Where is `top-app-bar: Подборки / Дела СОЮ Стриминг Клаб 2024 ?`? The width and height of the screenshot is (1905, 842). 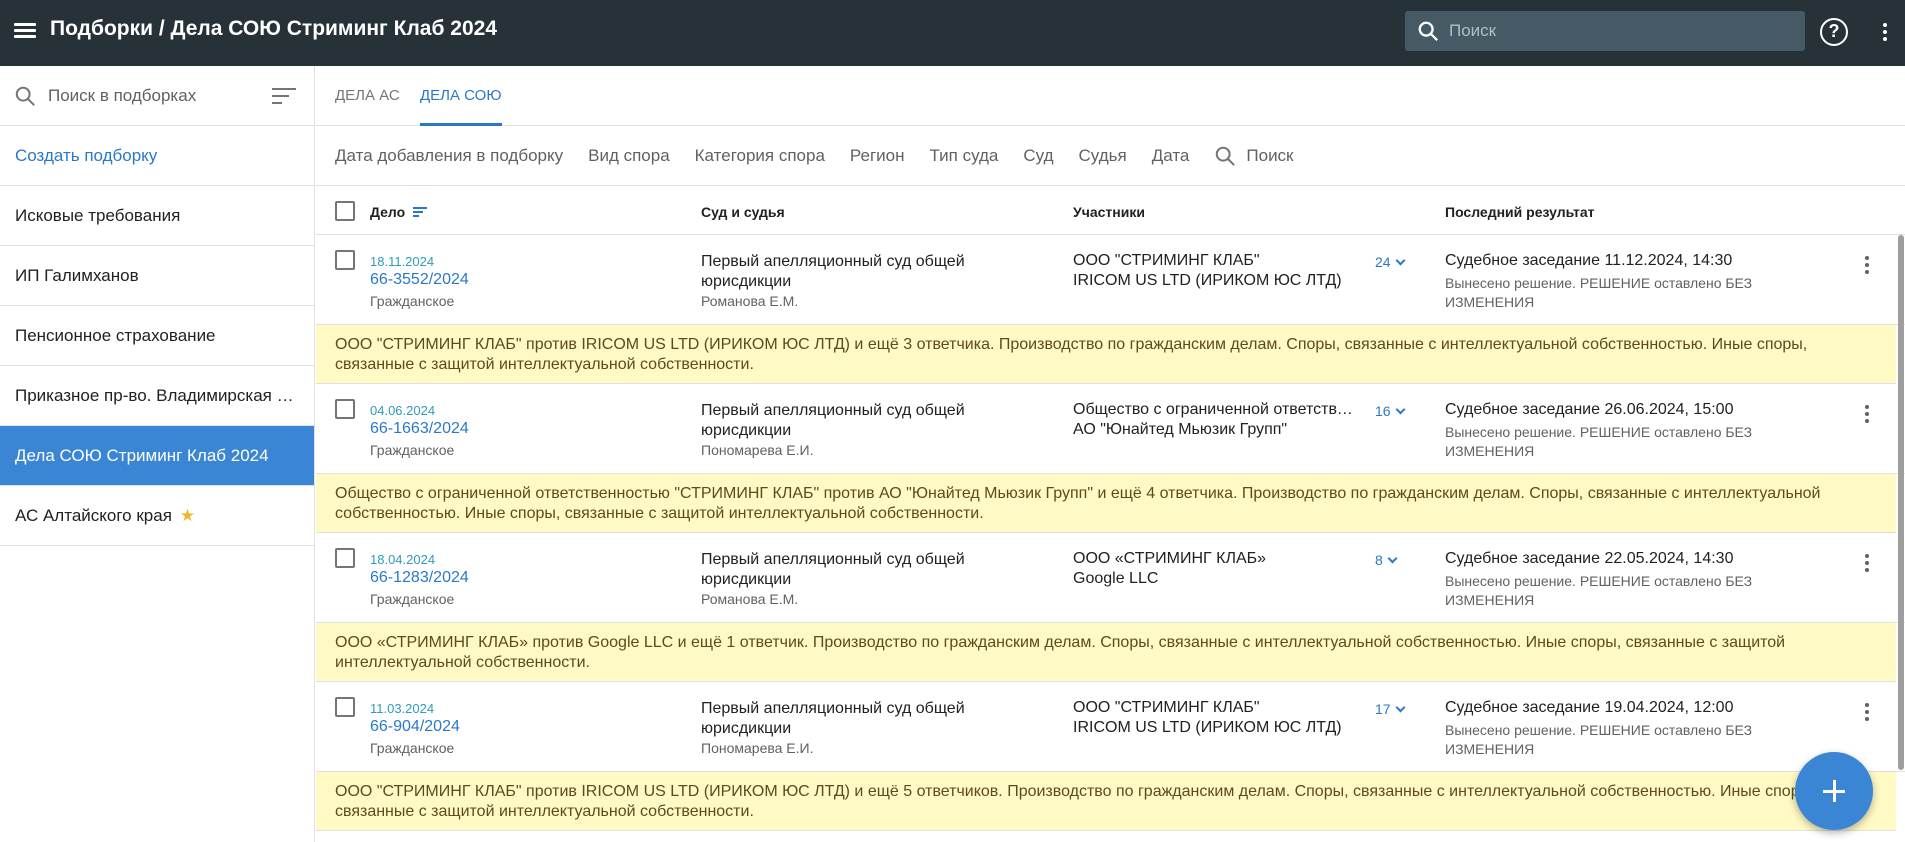 top-app-bar: Подборки / Дела СОЮ Стриминг Клаб 2024 ? is located at coordinates (952, 33).